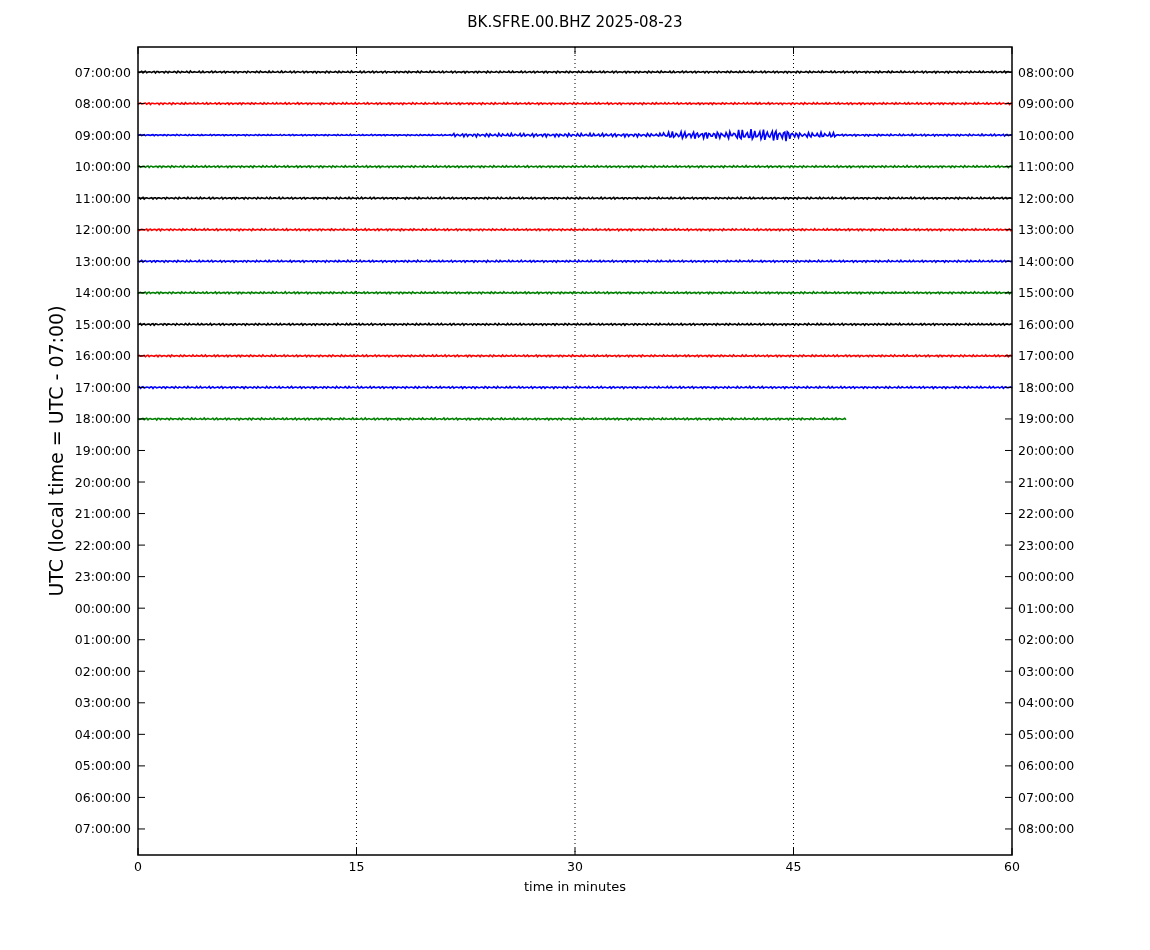  I want to click on y-axis-label: UTC (local time = UTC - 07:00), so click(56, 451).